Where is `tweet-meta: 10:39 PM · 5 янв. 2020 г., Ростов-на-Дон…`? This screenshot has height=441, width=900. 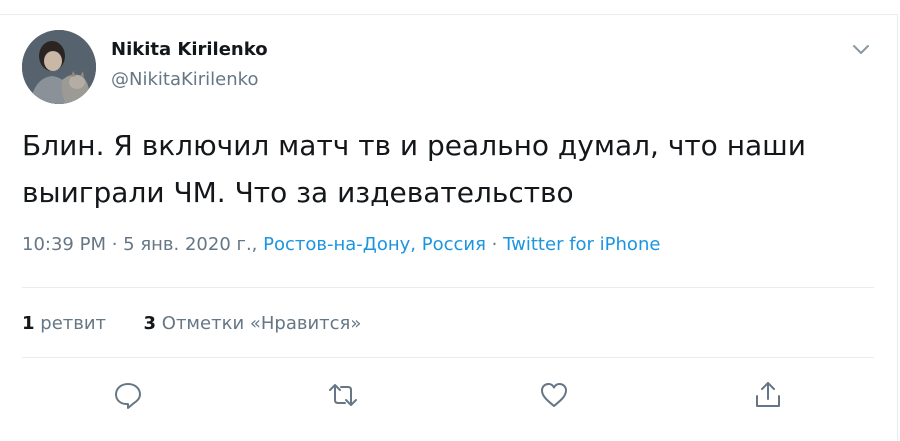 tweet-meta: 10:39 PM · 5 янв. 2020 г., Ростов-на-Дон… is located at coordinates (341, 244).